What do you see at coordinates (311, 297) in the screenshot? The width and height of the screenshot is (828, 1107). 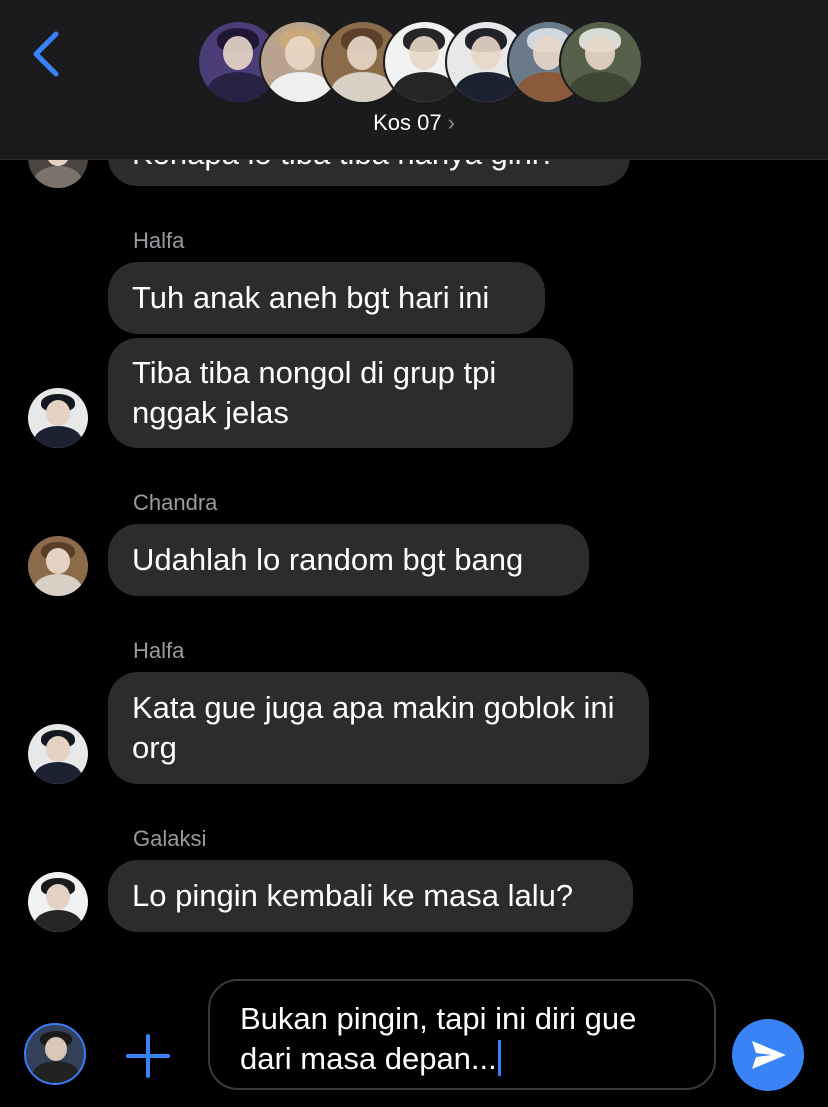 I see `message-text: Tuh anak aneh bgt hari ini` at bounding box center [311, 297].